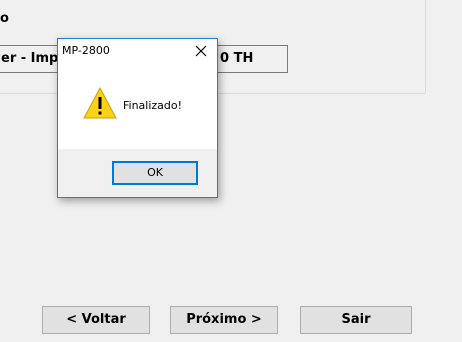  What do you see at coordinates (153, 105) in the screenshot?
I see `dialog-message: Finalizado!` at bounding box center [153, 105].